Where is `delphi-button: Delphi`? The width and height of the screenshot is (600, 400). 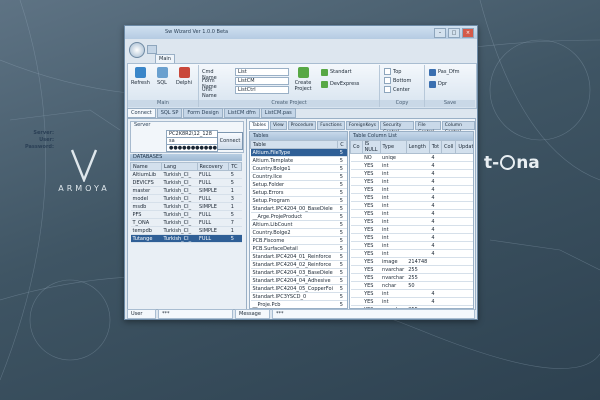 delphi-button: Delphi is located at coordinates (184, 76).